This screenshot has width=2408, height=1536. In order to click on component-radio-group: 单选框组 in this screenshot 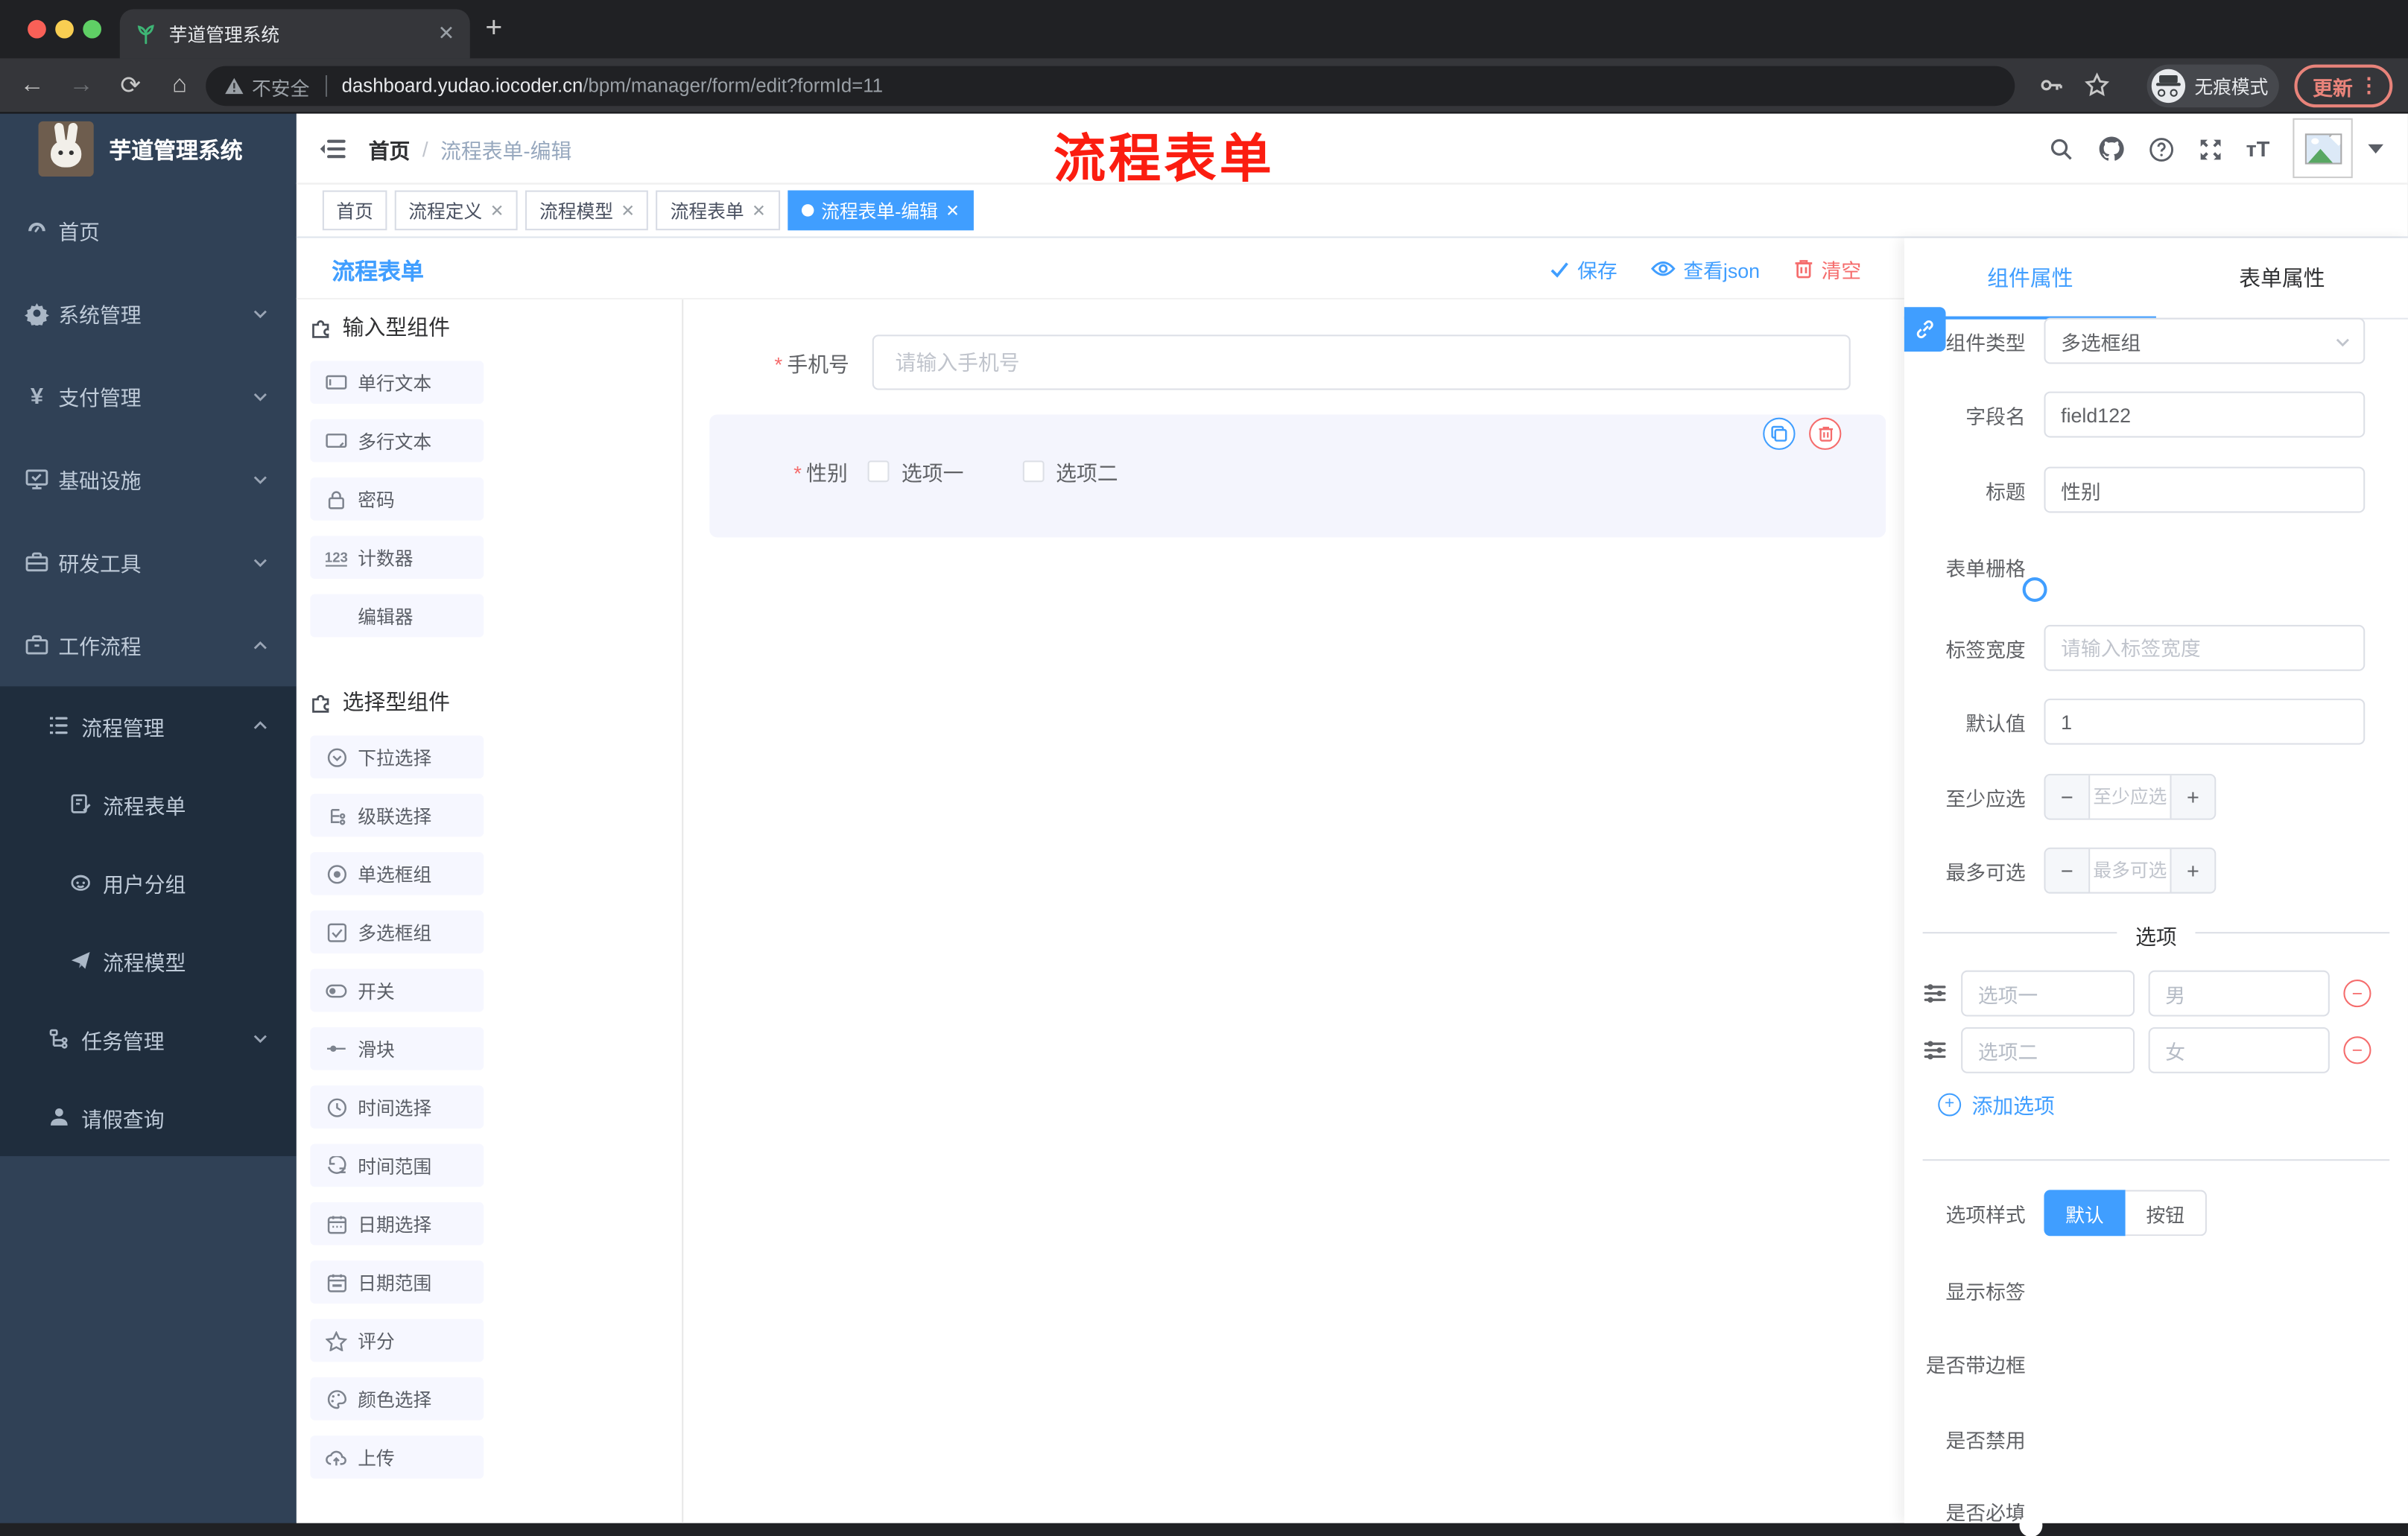, I will do `click(397, 873)`.